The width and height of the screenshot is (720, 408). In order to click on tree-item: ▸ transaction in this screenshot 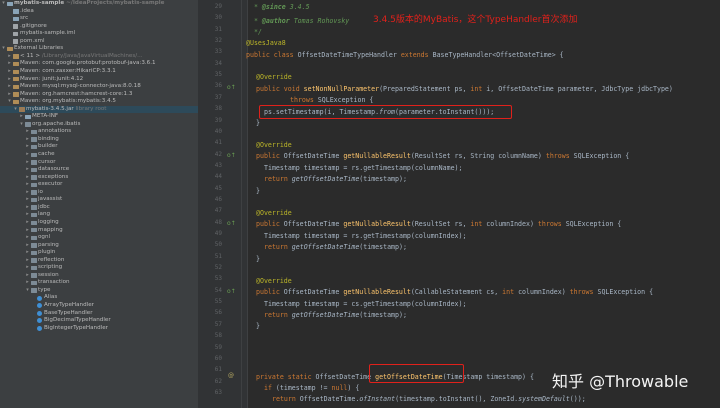, I will do `click(99, 283)`.